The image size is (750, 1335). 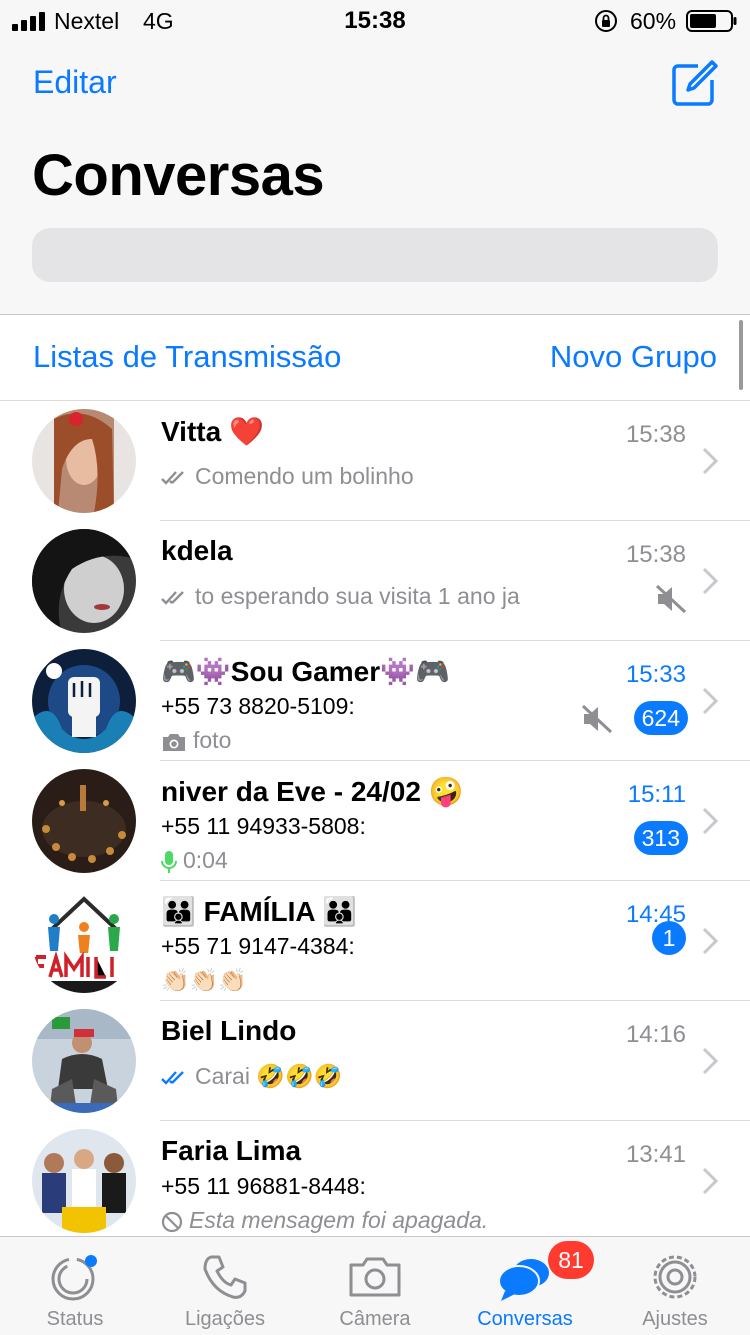 I want to click on chat-name: 🎮👾Sou Gamer👾🎮, so click(x=305, y=671).